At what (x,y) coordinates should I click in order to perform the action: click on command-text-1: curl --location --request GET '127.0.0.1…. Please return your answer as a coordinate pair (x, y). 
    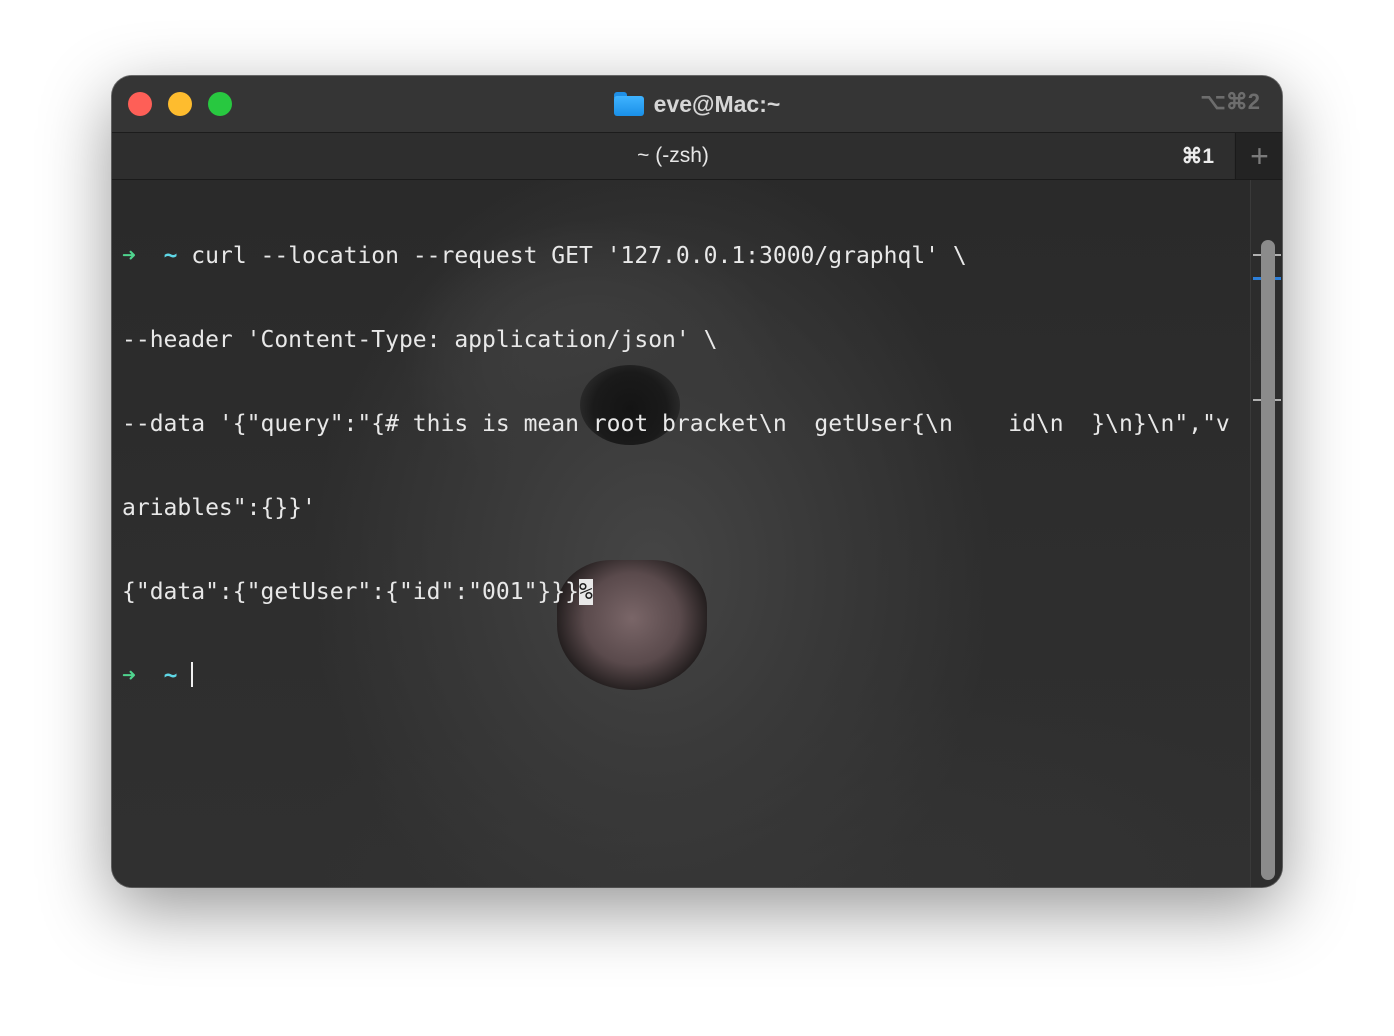
    Looking at the image, I should click on (579, 256).